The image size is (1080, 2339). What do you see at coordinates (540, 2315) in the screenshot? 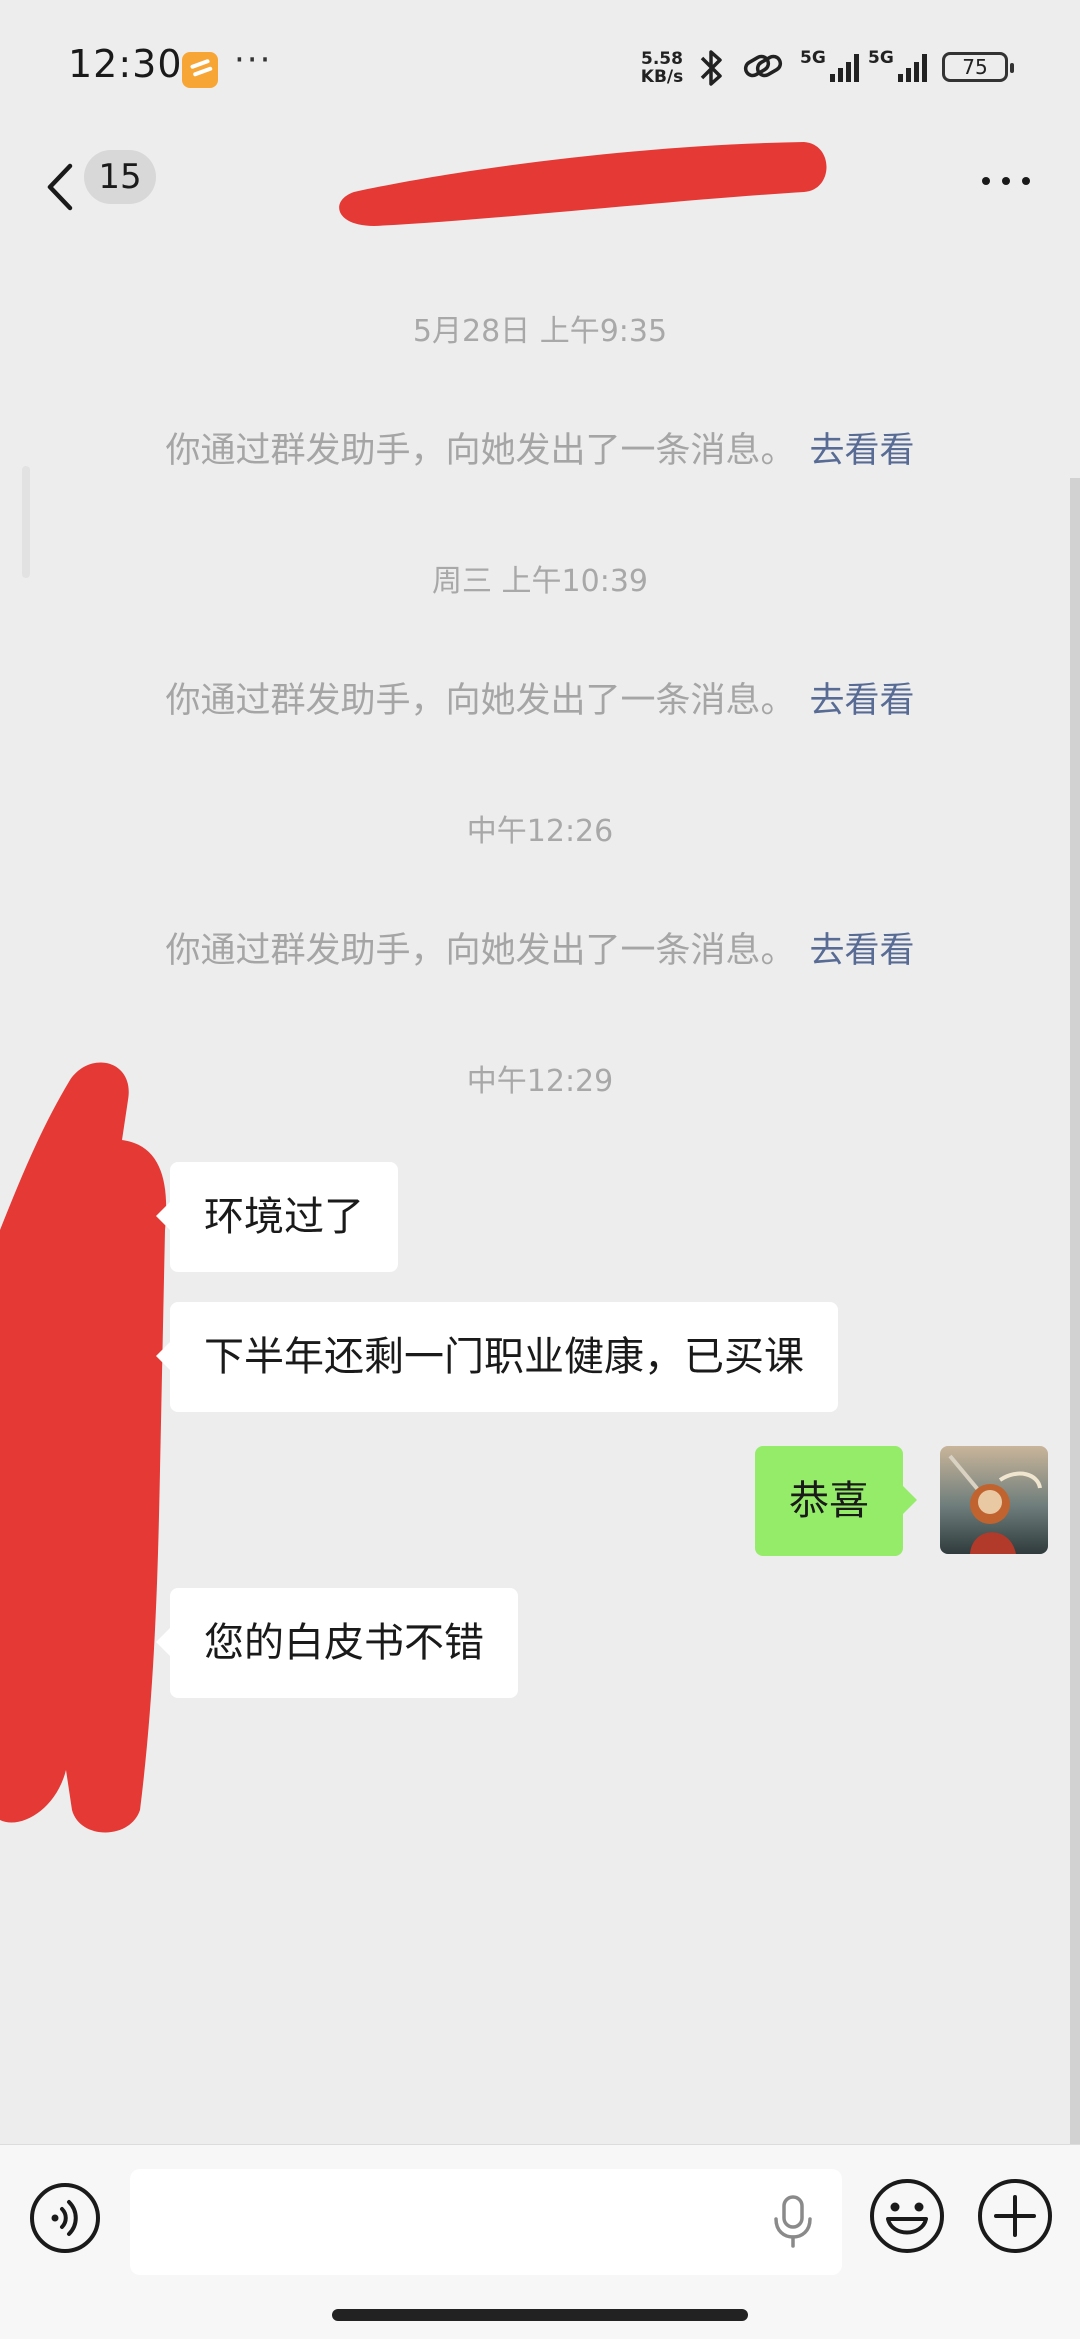
I see `home-indicator` at bounding box center [540, 2315].